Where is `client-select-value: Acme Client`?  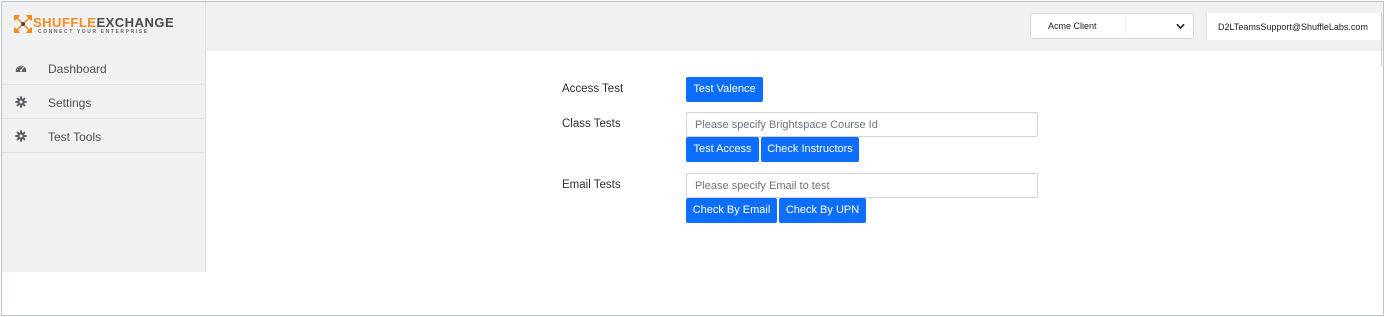 client-select-value: Acme Client is located at coordinates (1072, 26).